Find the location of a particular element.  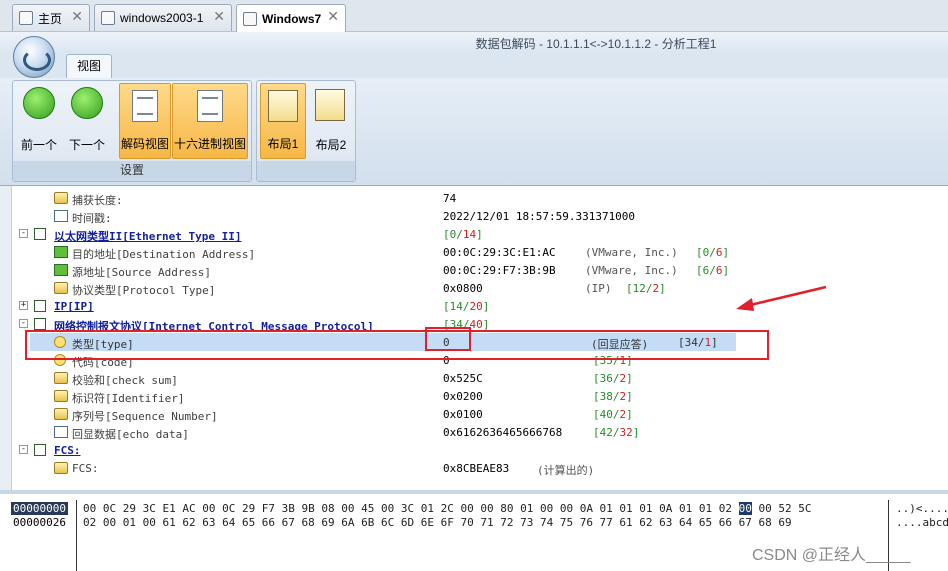

ribbon-group-layout: 布局1 布局2 is located at coordinates (306, 131).